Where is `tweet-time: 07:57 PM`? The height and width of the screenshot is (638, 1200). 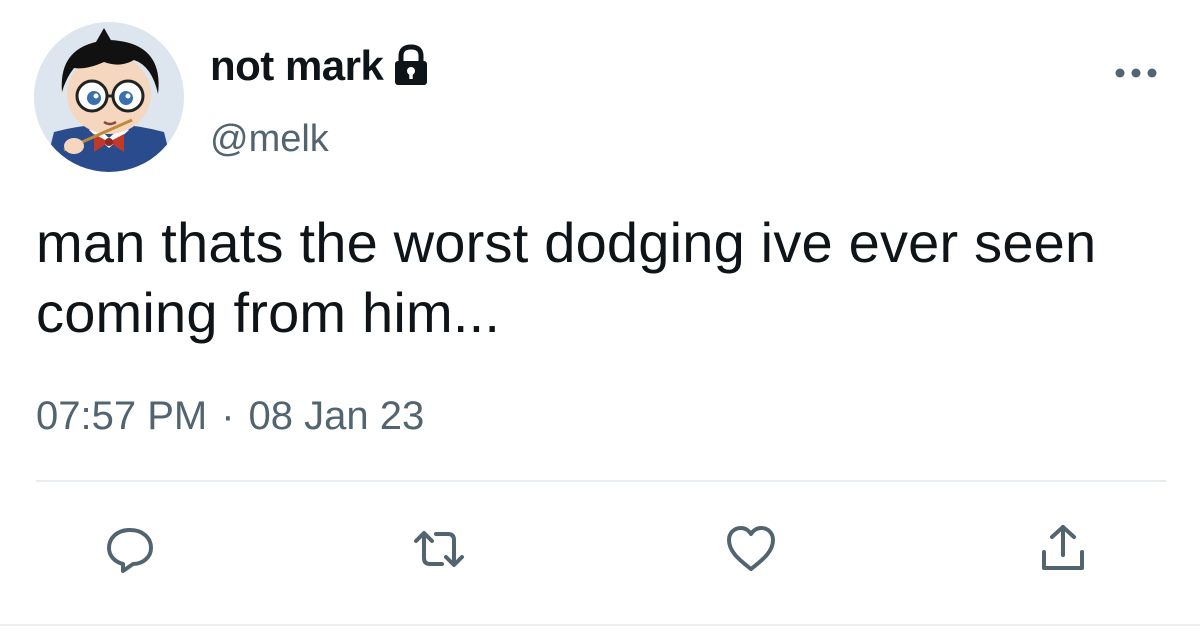 tweet-time: 07:57 PM is located at coordinates (121, 416).